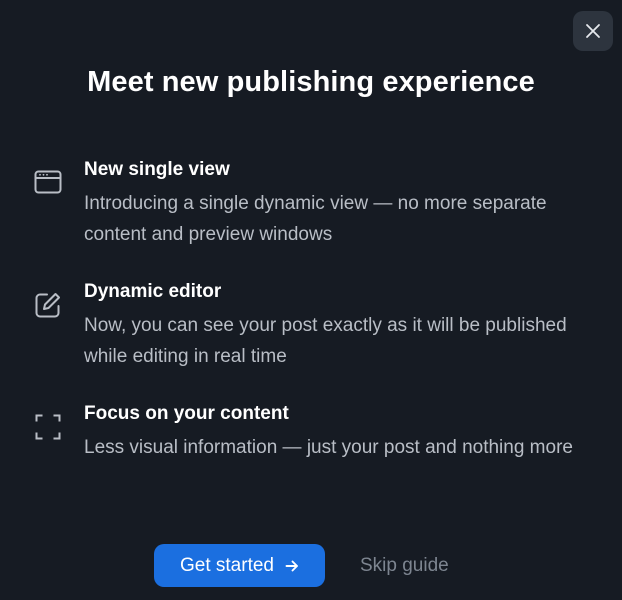 The width and height of the screenshot is (622, 600). What do you see at coordinates (48, 182) in the screenshot?
I see `browser-window-icon` at bounding box center [48, 182].